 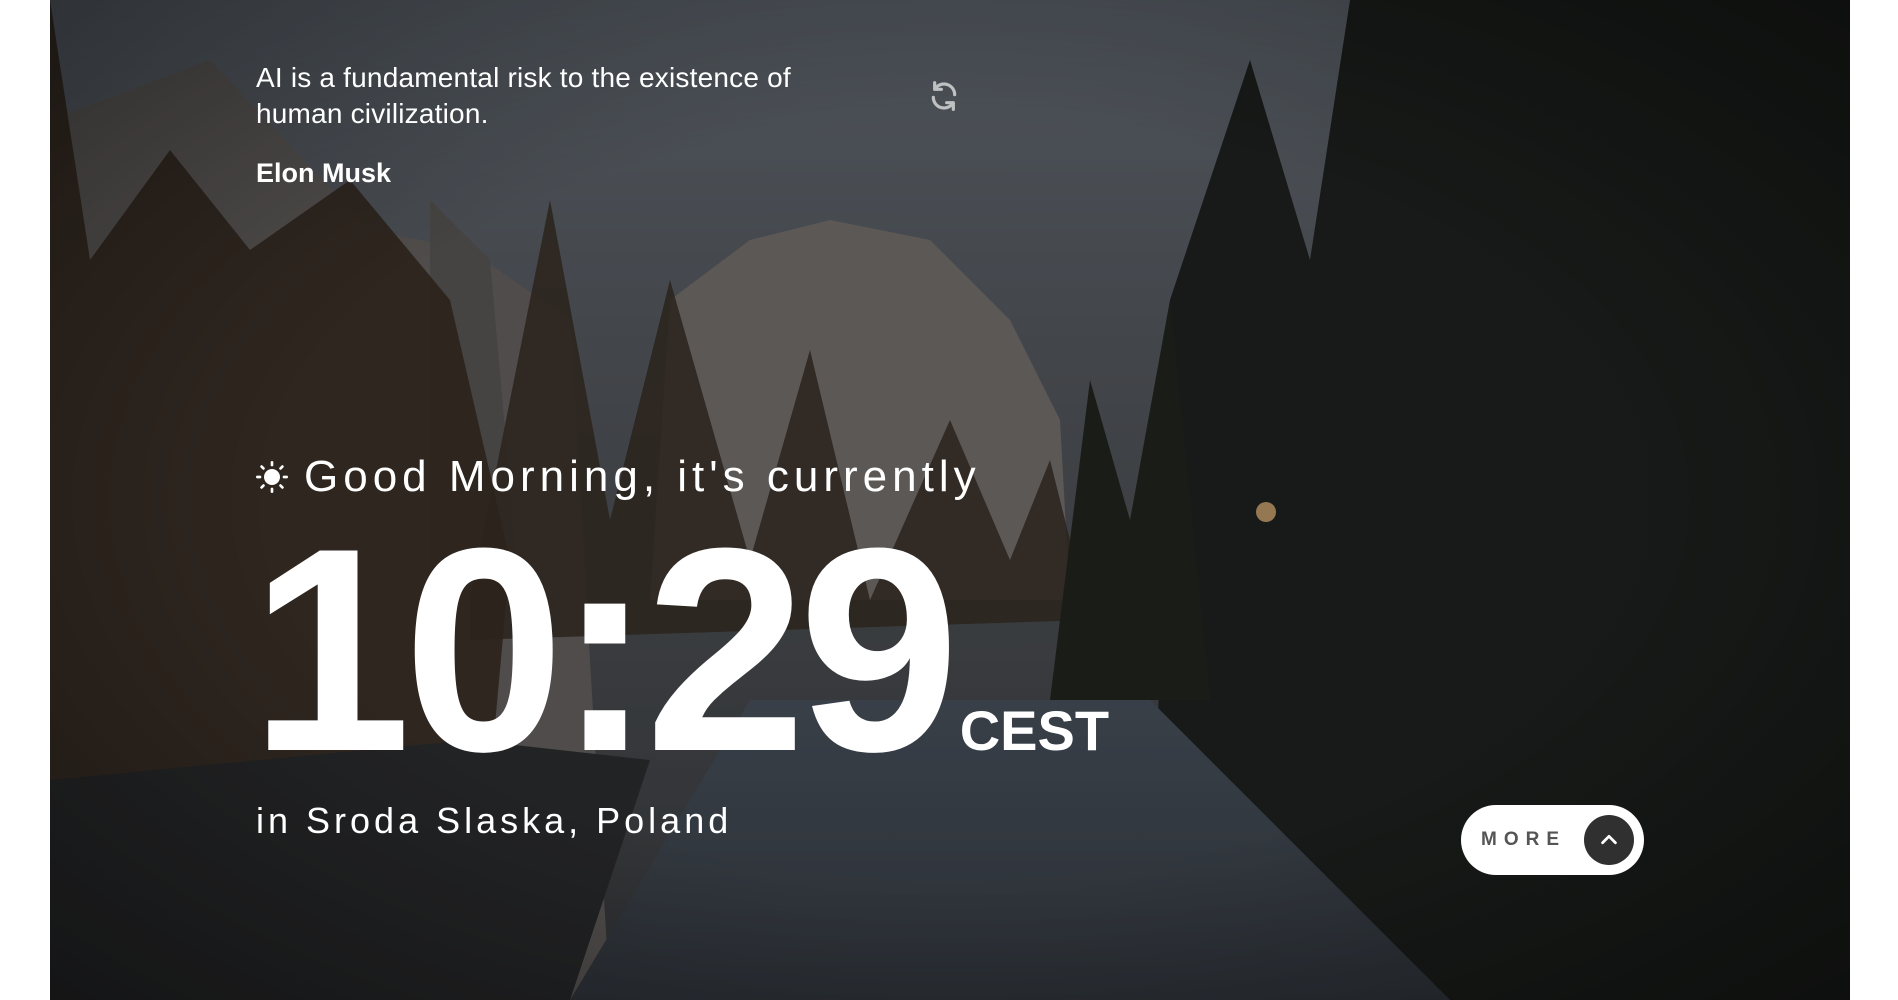 I want to click on clock: 10:29 CEST, so click(x=680, y=650).